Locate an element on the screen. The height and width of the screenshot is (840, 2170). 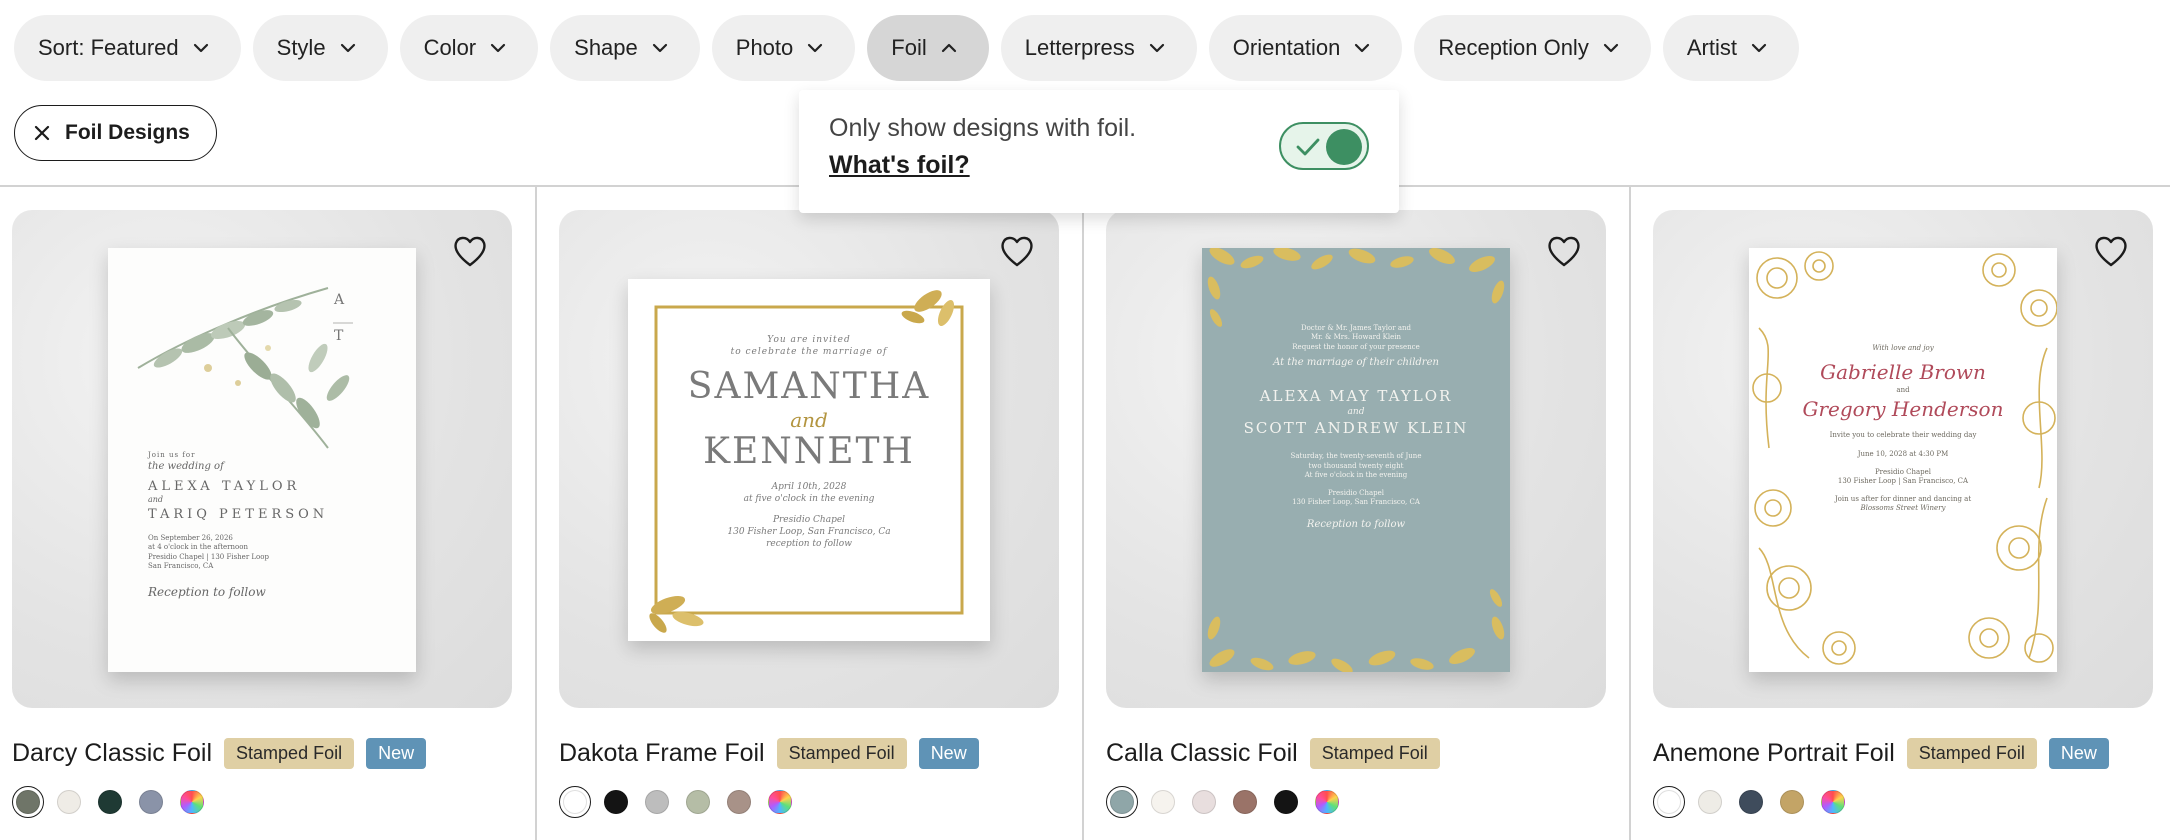
invite-time: At five o'clock in the evening is located at coordinates (1356, 475).